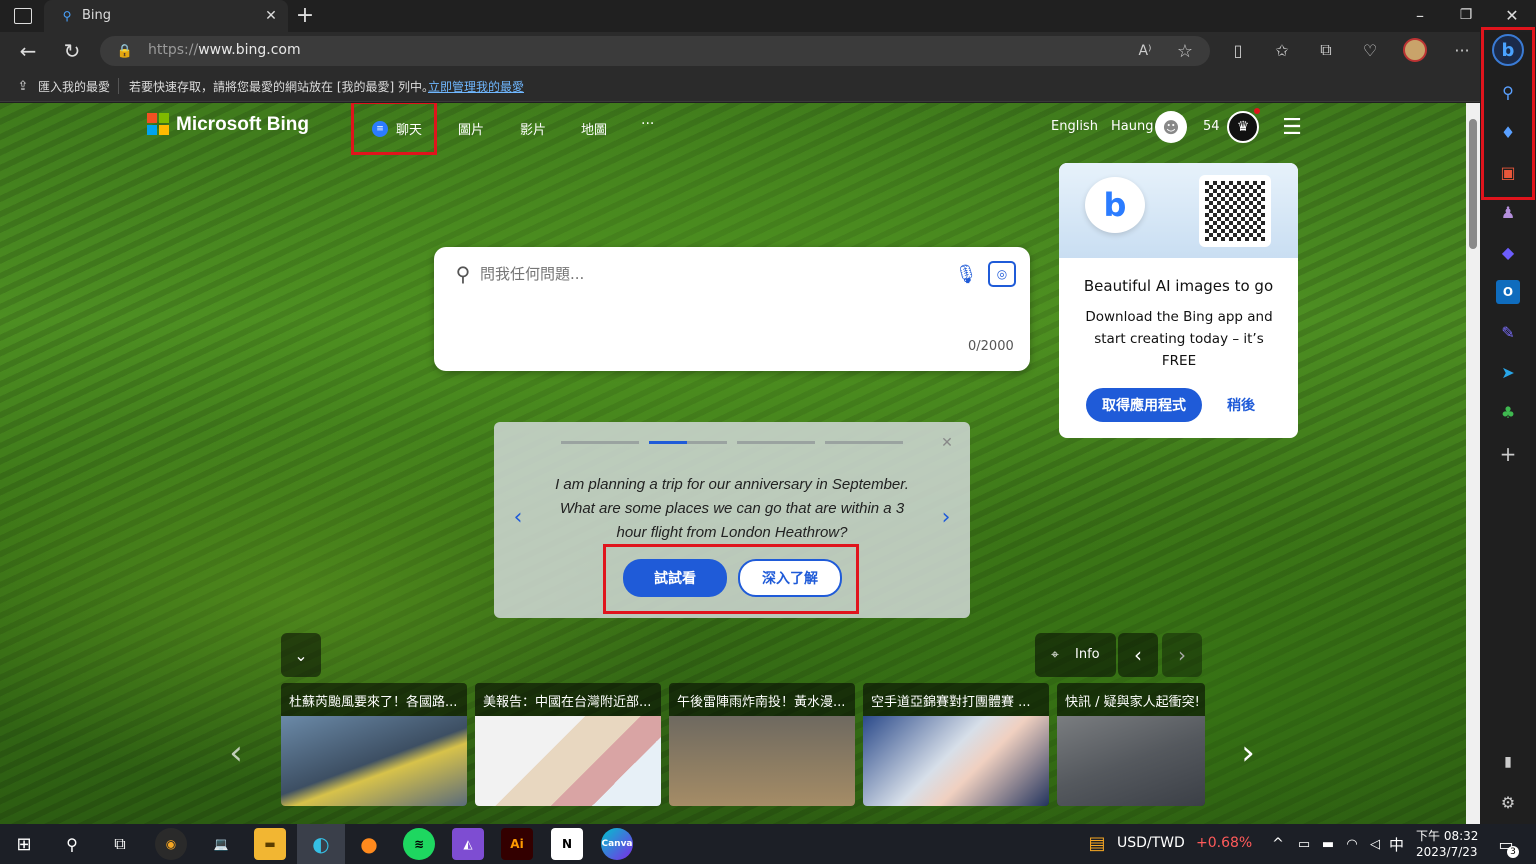 This screenshot has height=864, width=1536. Describe the element at coordinates (1248, 753) in the screenshot. I see `news-next-icon: ›` at that location.